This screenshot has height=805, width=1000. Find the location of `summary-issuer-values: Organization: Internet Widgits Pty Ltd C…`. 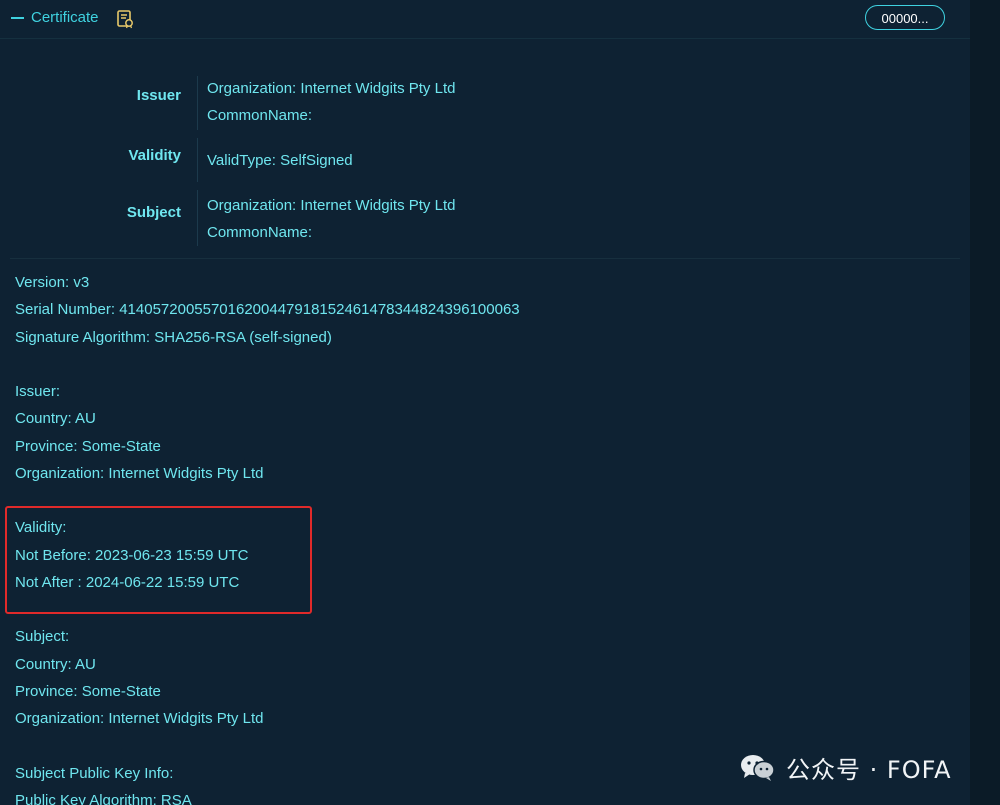

summary-issuer-values: Organization: Internet Widgits Pty Ltd C… is located at coordinates (331, 106).